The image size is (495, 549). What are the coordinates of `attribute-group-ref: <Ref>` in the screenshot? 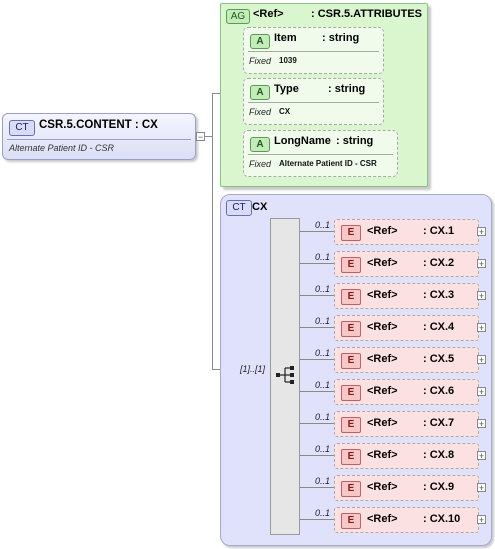 It's located at (268, 14).